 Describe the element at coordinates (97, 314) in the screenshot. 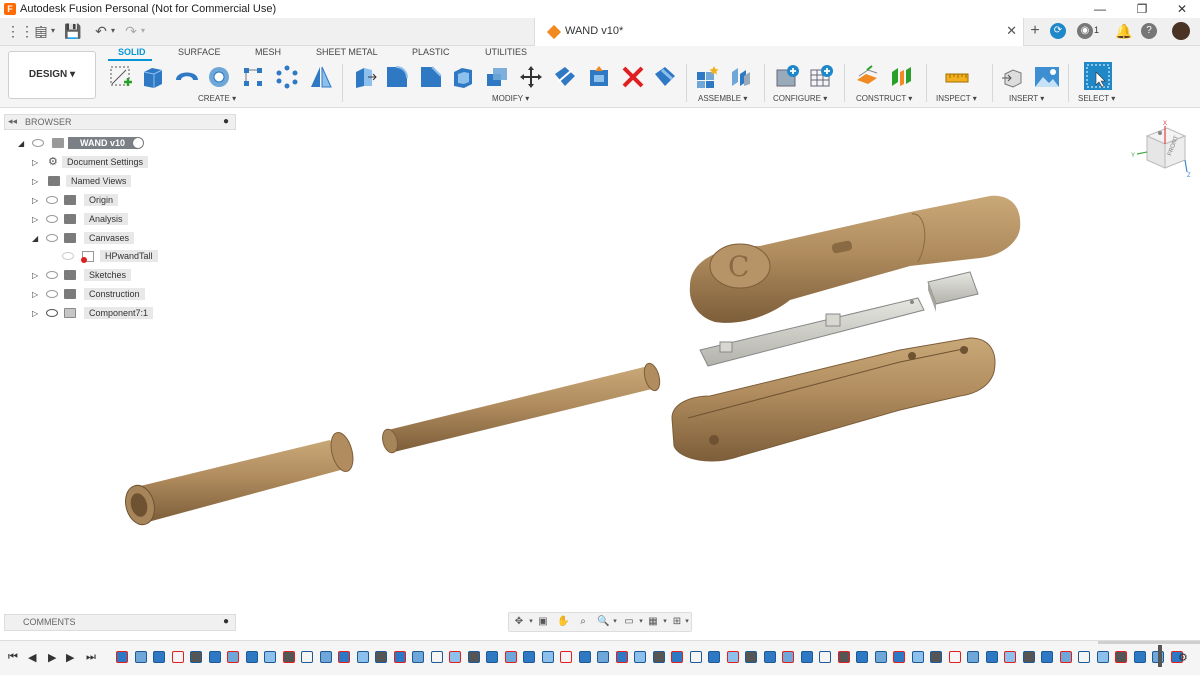

I see `browser-item-component7: ▷ Component7:1` at that location.